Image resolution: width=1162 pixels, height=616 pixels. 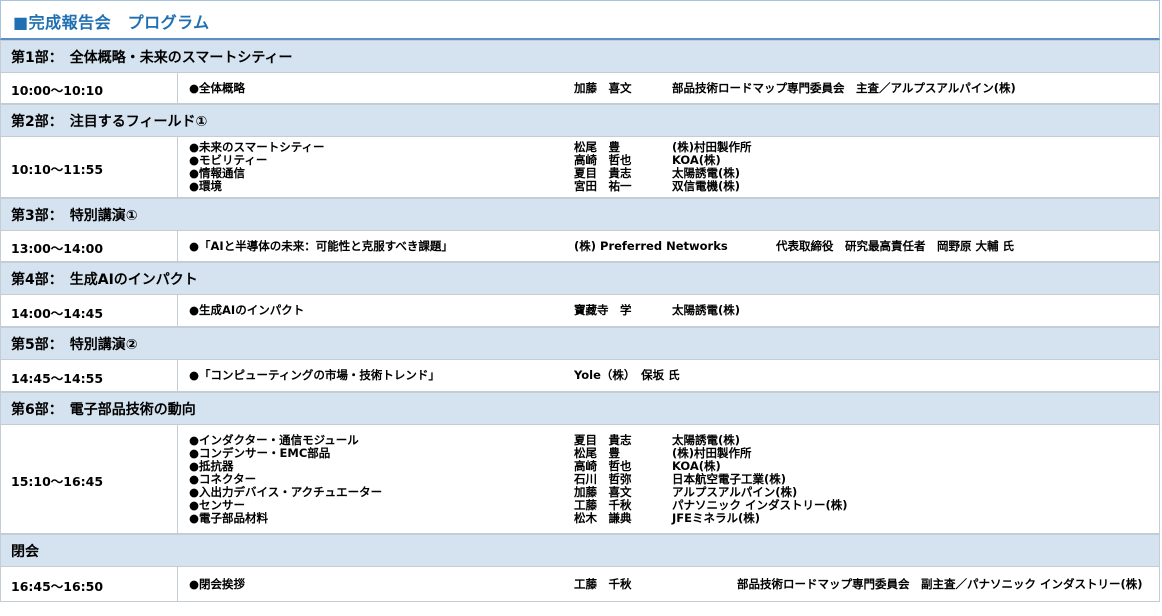 I want to click on page-title: ■完成報告会 プログラム, so click(x=111, y=22).